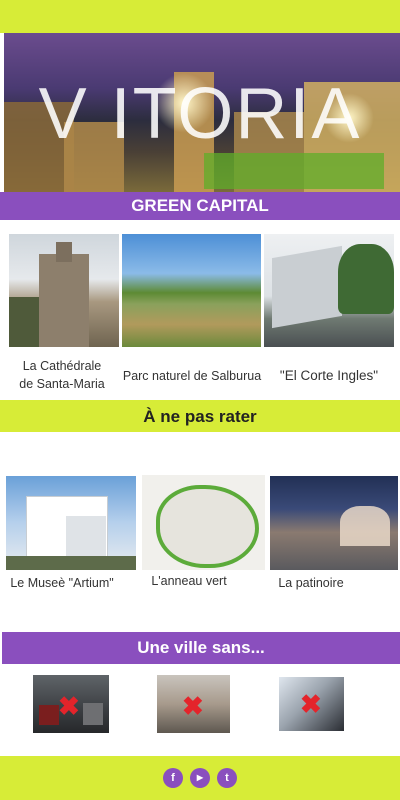 The width and height of the screenshot is (400, 800). Describe the element at coordinates (311, 704) in the screenshot. I see `crime-cross-icon: ✖` at that location.